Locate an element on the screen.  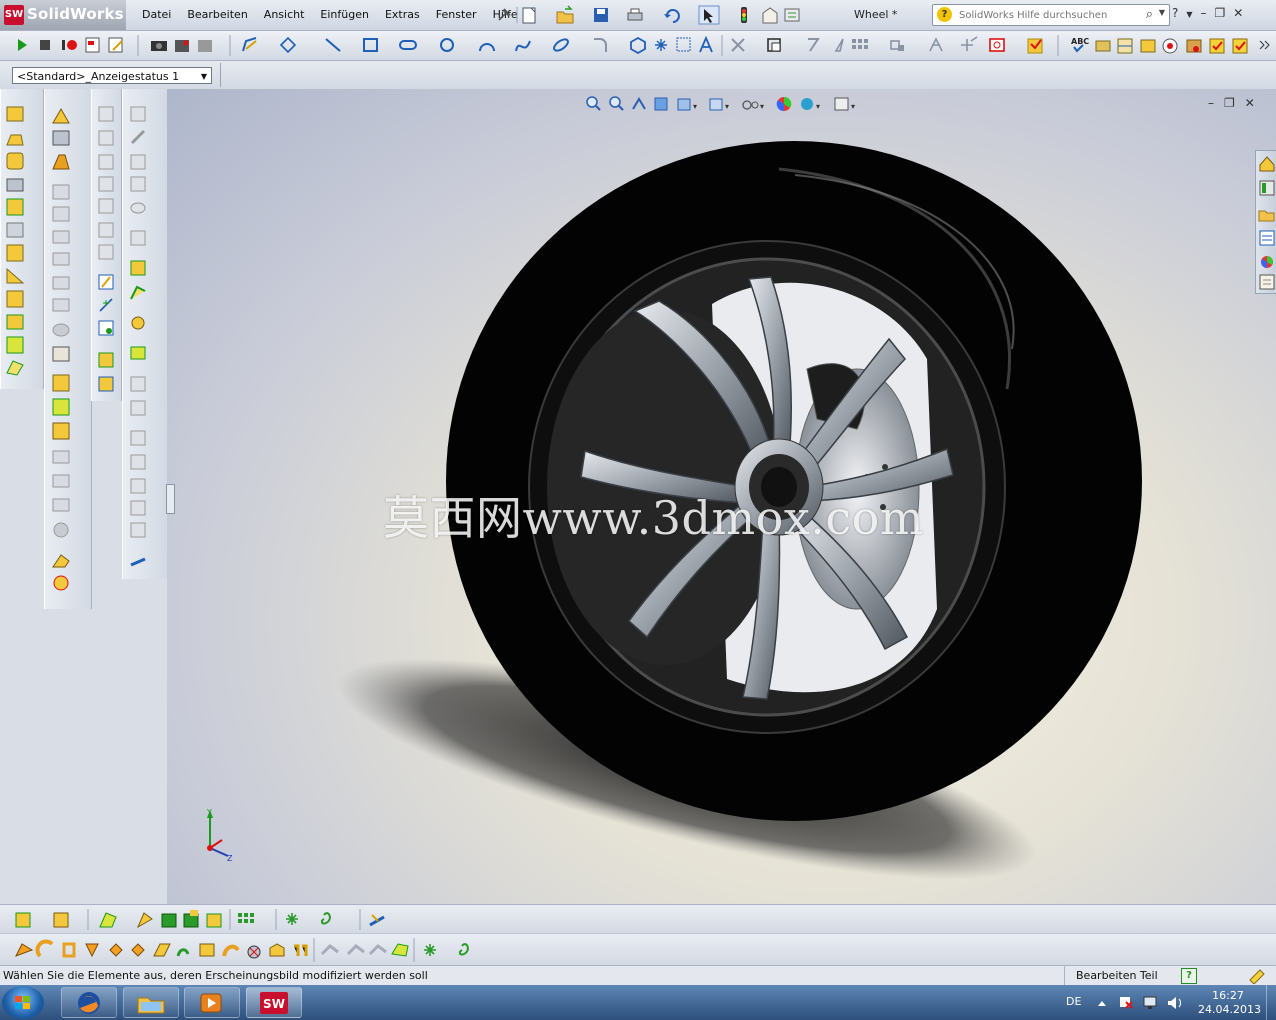
disabled-tool-6-icon is located at coordinates (61, 305).